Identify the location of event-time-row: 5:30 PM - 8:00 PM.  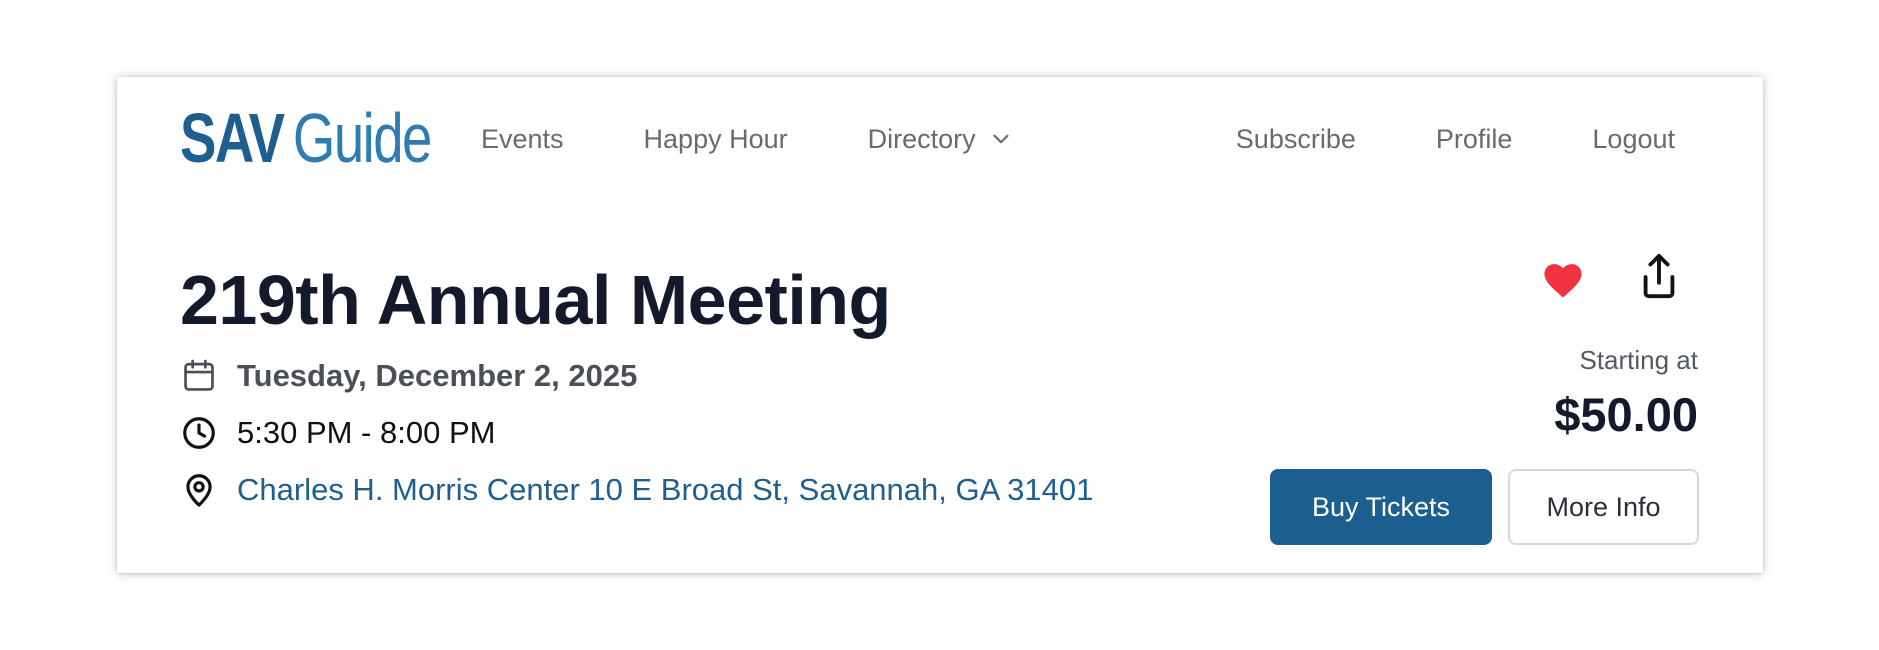
(337, 433).